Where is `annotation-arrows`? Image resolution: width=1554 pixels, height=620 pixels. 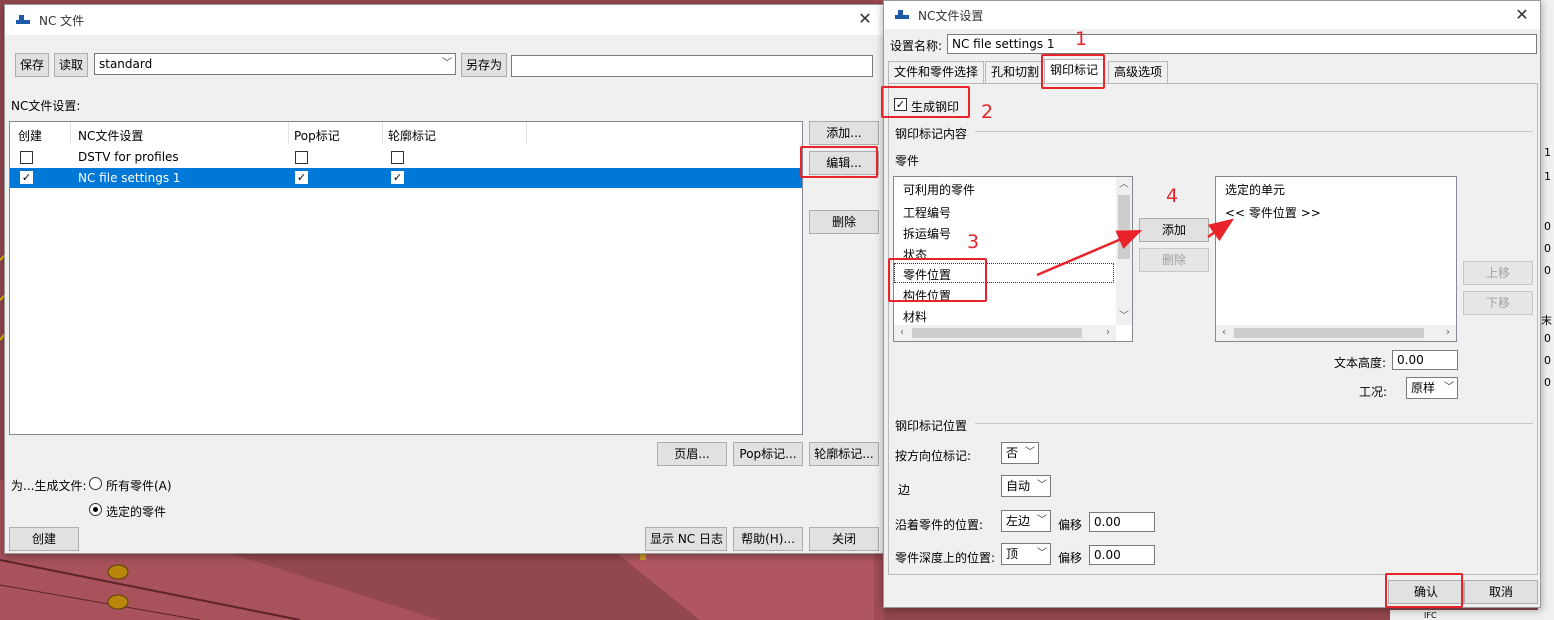 annotation-arrows is located at coordinates (1135, 247).